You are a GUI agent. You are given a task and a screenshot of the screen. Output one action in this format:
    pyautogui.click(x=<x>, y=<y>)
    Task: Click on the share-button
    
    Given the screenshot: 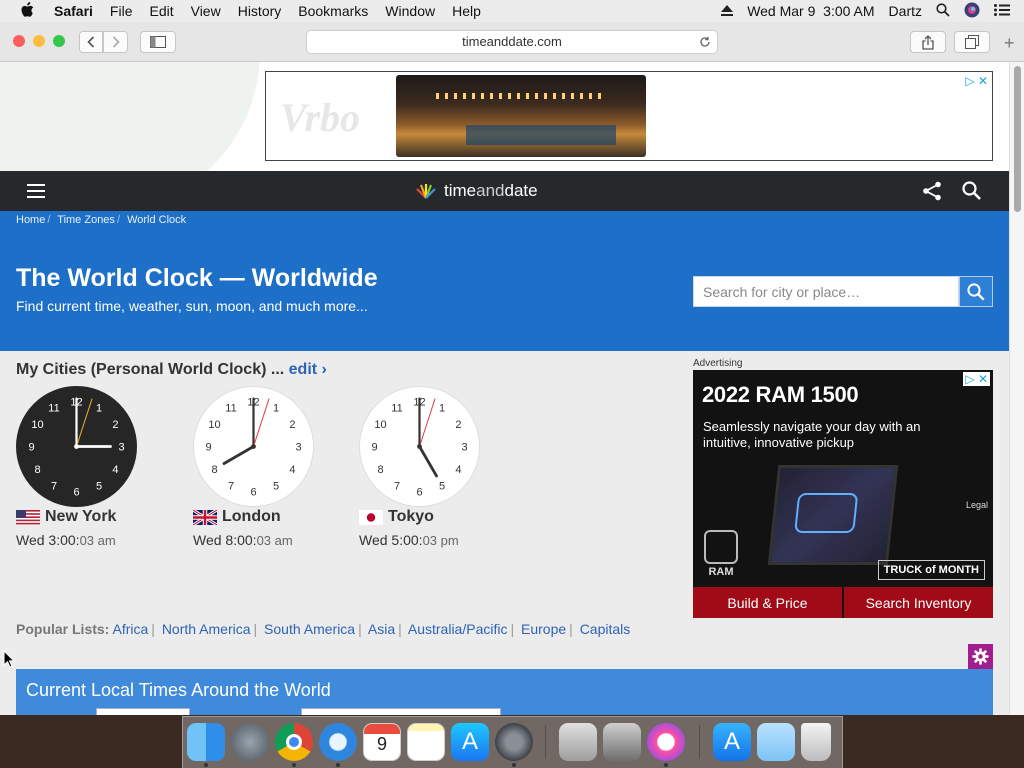 What is the action you would take?
    pyautogui.click(x=928, y=42)
    